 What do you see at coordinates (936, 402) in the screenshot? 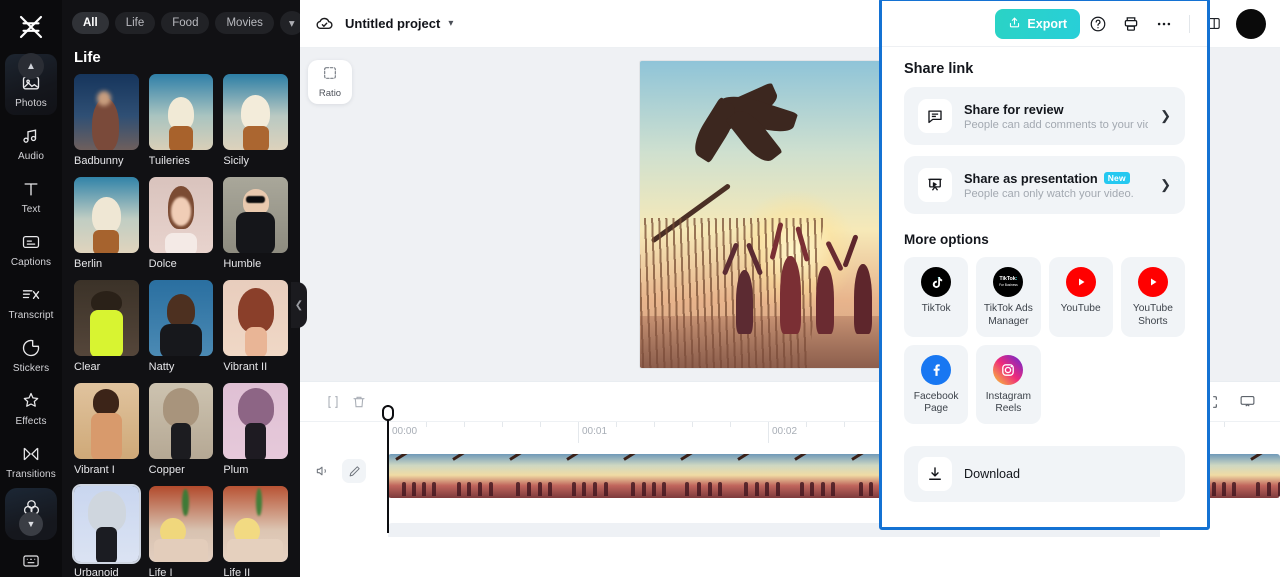
I see `share-option-label: Facebook Page` at bounding box center [936, 402].